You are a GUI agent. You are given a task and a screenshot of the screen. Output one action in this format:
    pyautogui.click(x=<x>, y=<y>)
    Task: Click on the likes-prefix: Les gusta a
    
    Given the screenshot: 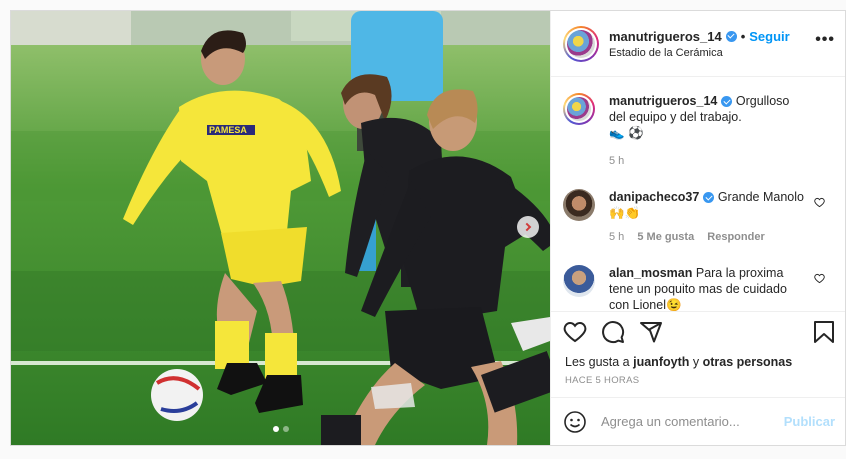 What is the action you would take?
    pyautogui.click(x=597, y=362)
    